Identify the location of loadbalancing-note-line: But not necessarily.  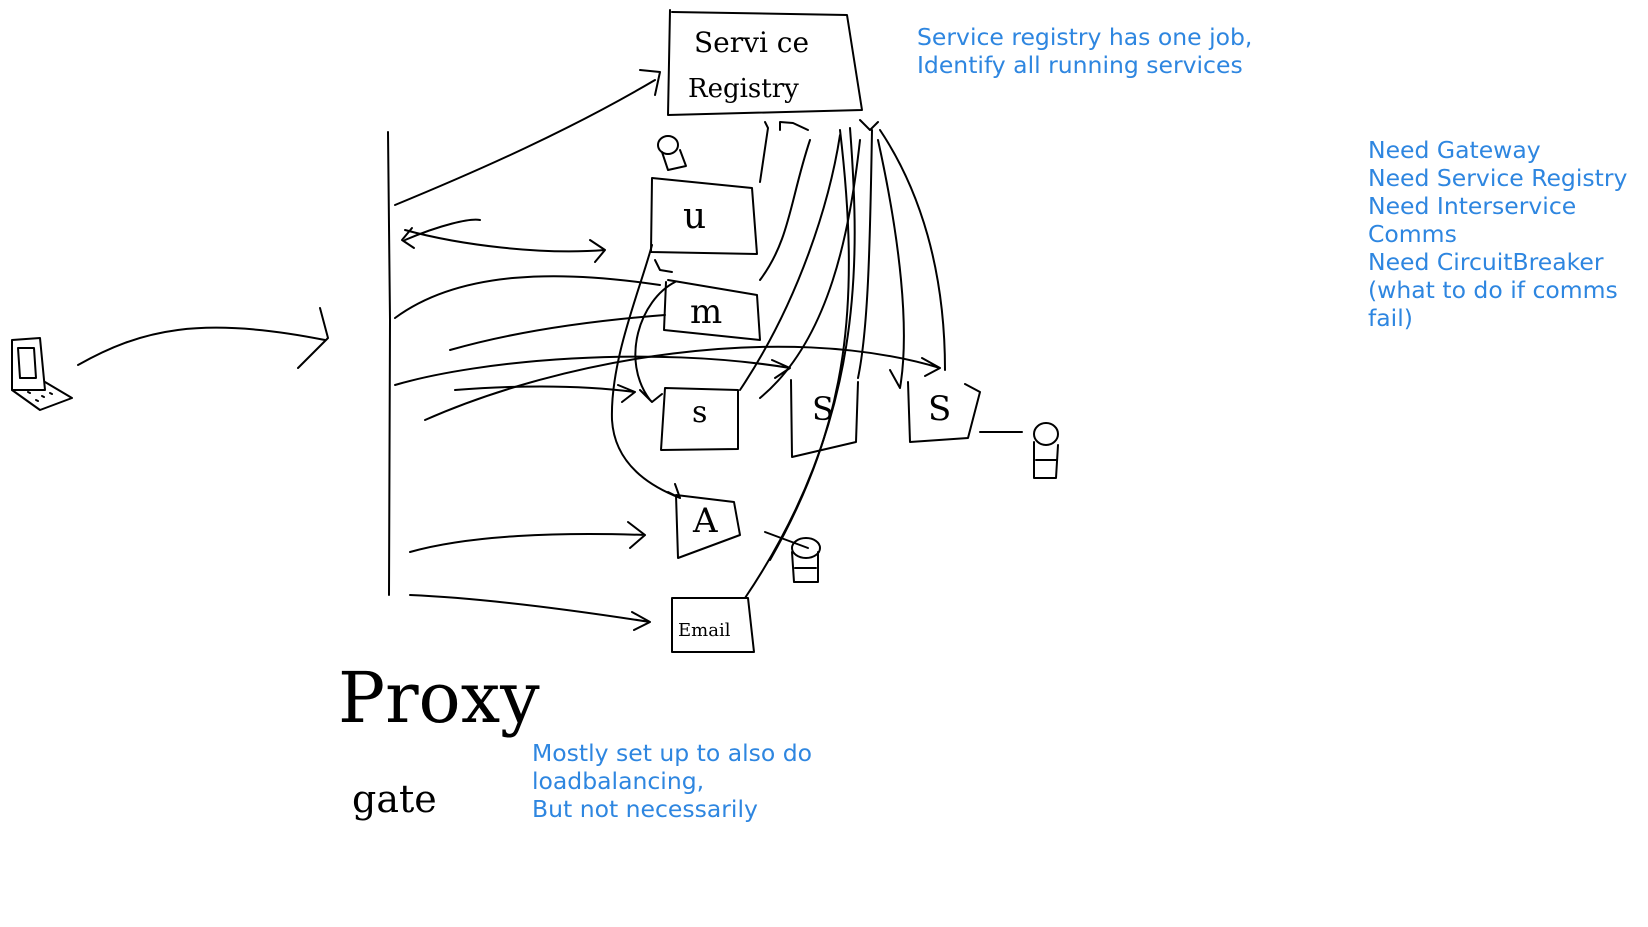
(645, 809).